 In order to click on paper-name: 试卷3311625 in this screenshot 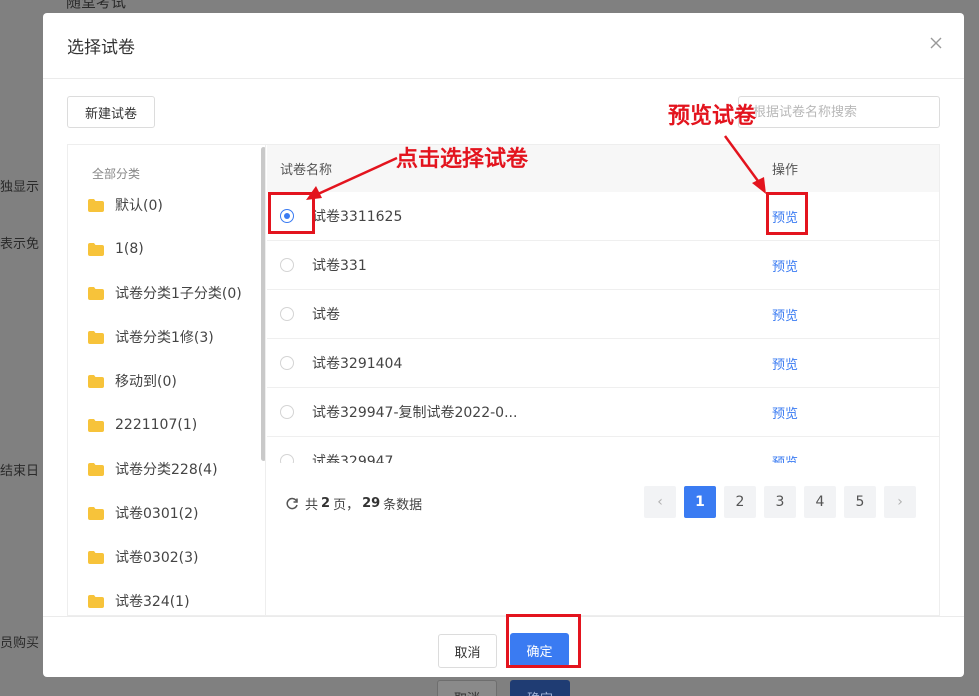, I will do `click(357, 217)`.